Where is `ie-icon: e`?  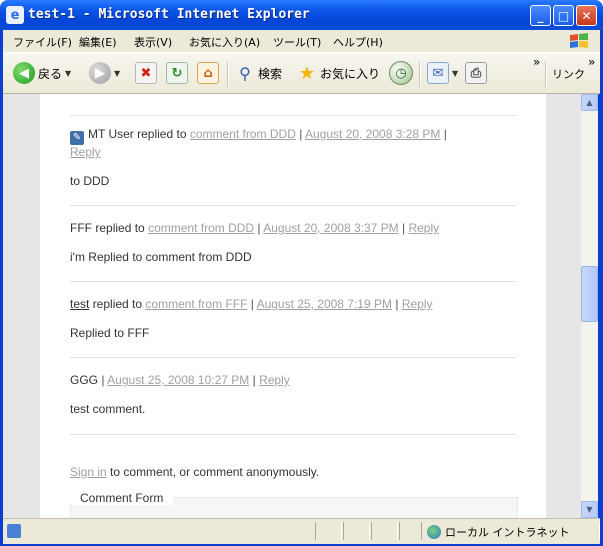
ie-icon: e is located at coordinates (15, 15).